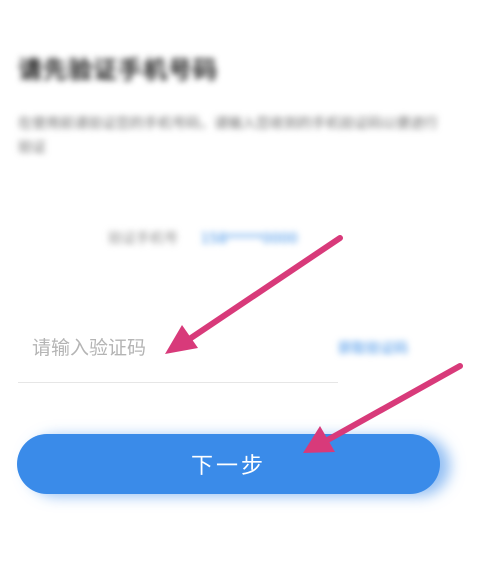  I want to click on phone-row: 验证手机号 158*****0000, so click(203, 238).